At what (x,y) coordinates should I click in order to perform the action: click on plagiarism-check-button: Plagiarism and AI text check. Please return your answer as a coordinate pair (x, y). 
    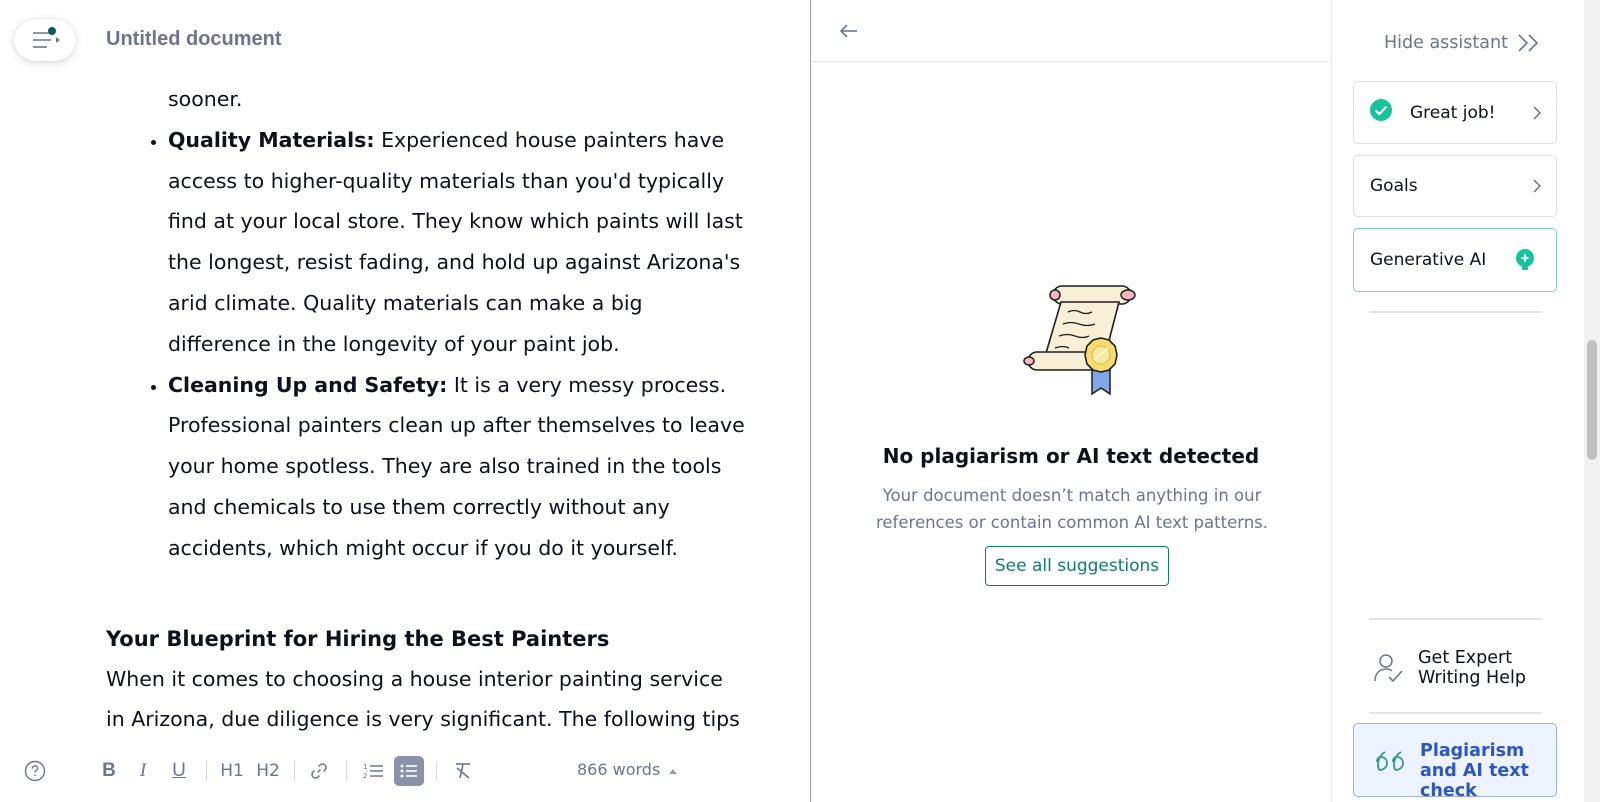
    Looking at the image, I should click on (1455, 762).